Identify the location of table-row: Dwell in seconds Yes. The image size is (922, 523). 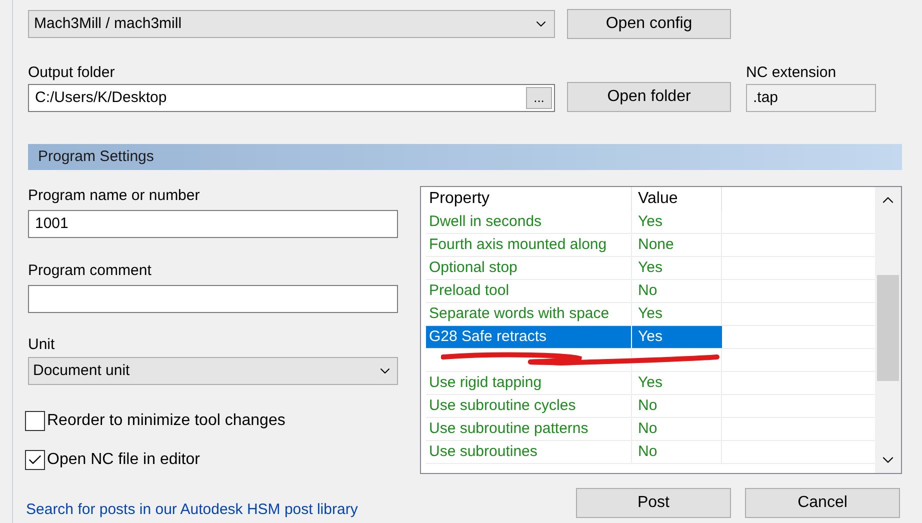
(650, 222).